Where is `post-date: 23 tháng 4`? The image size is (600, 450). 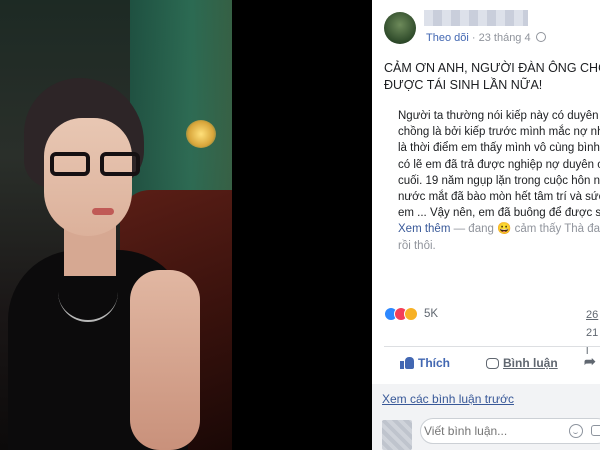 post-date: 23 tháng 4 is located at coordinates (505, 38).